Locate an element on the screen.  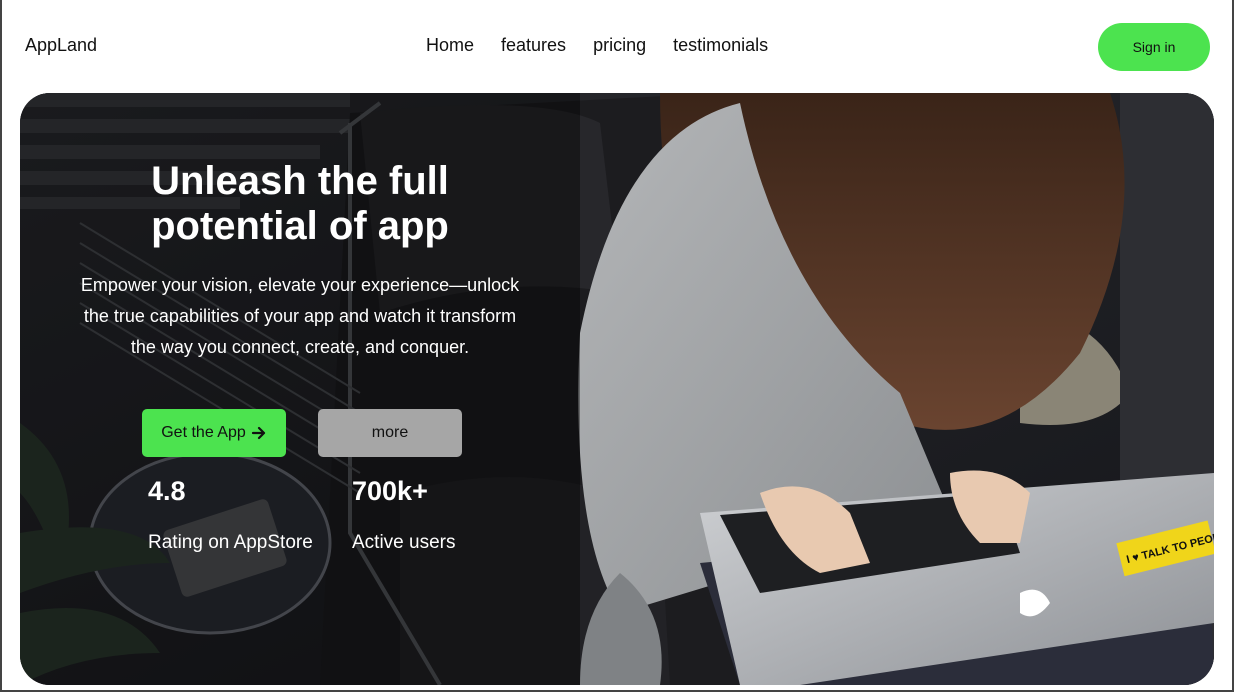
nav-link-features: features is located at coordinates (533, 45).